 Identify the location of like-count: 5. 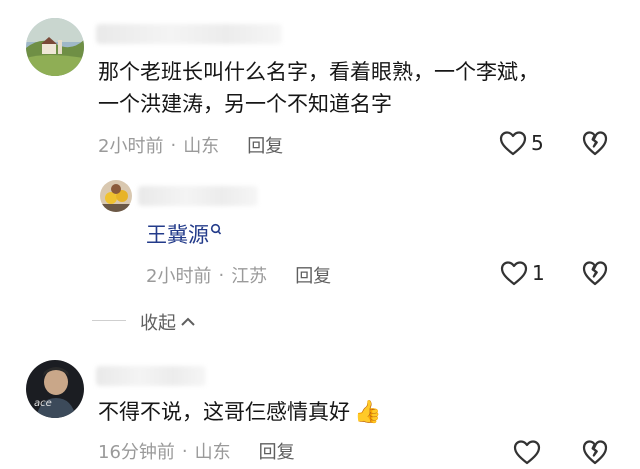
(537, 143).